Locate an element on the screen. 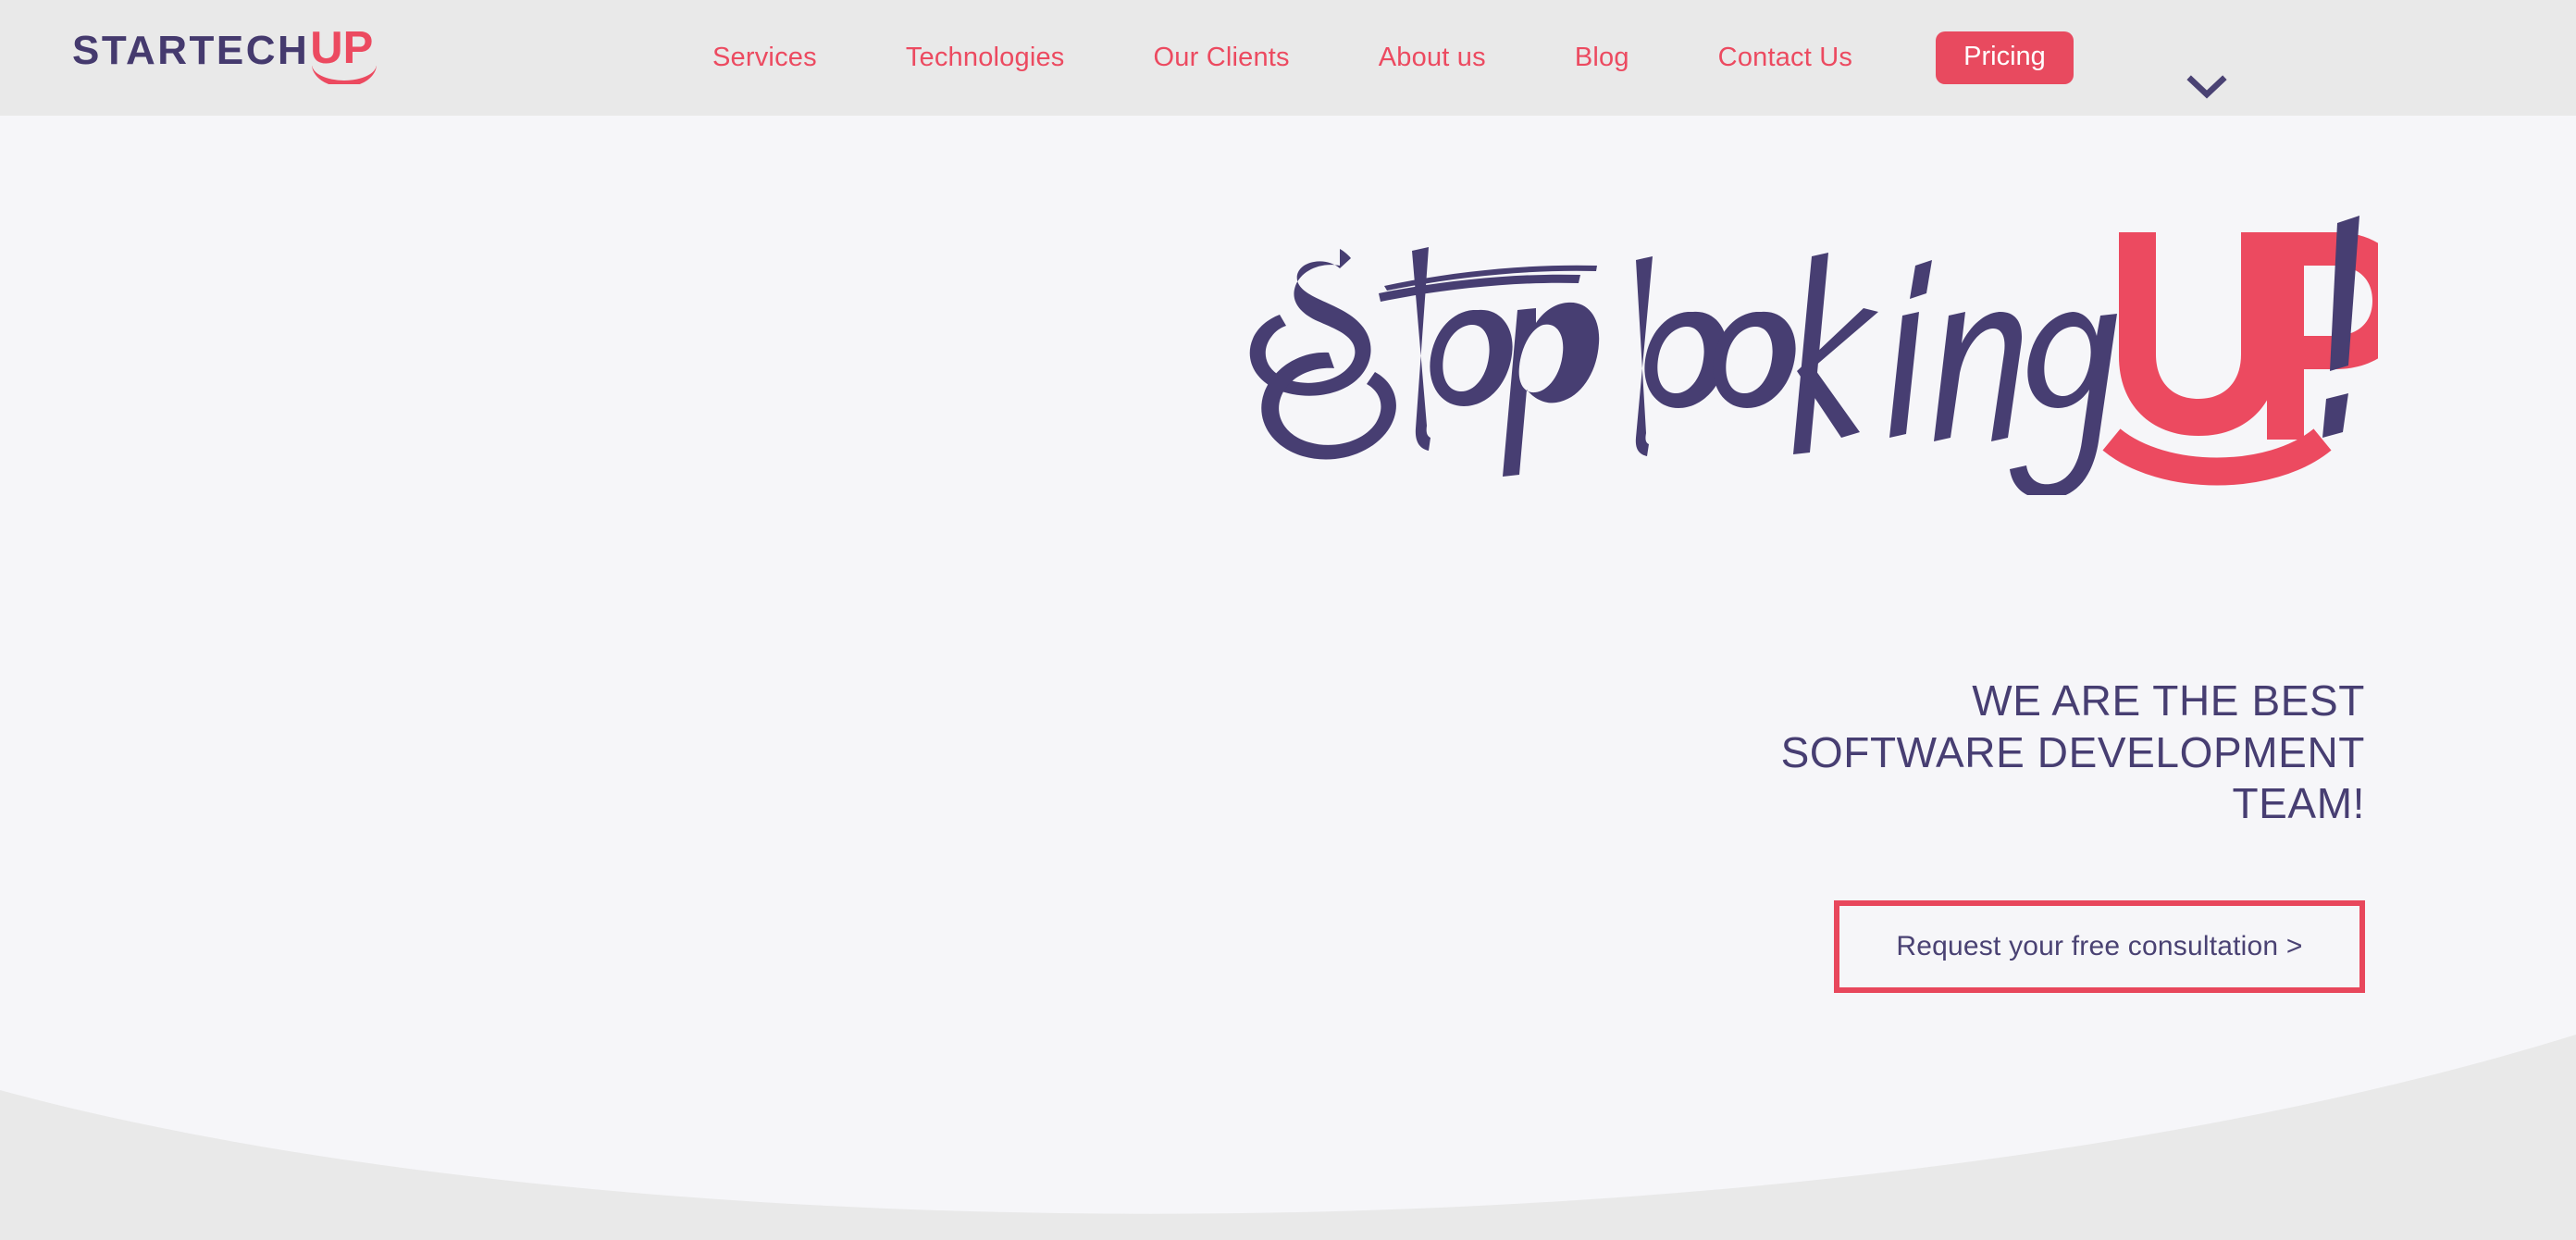  request-consultation-button: Request your free consultation > is located at coordinates (2099, 946).